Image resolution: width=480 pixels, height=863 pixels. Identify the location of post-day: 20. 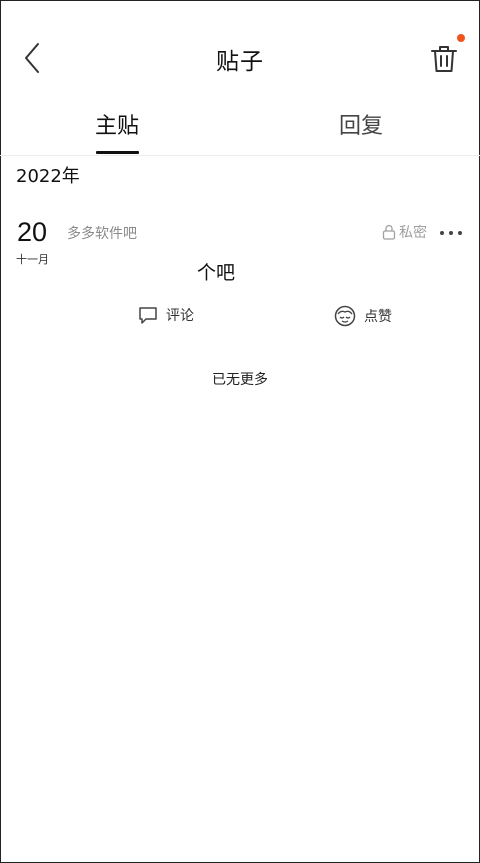
(32, 232).